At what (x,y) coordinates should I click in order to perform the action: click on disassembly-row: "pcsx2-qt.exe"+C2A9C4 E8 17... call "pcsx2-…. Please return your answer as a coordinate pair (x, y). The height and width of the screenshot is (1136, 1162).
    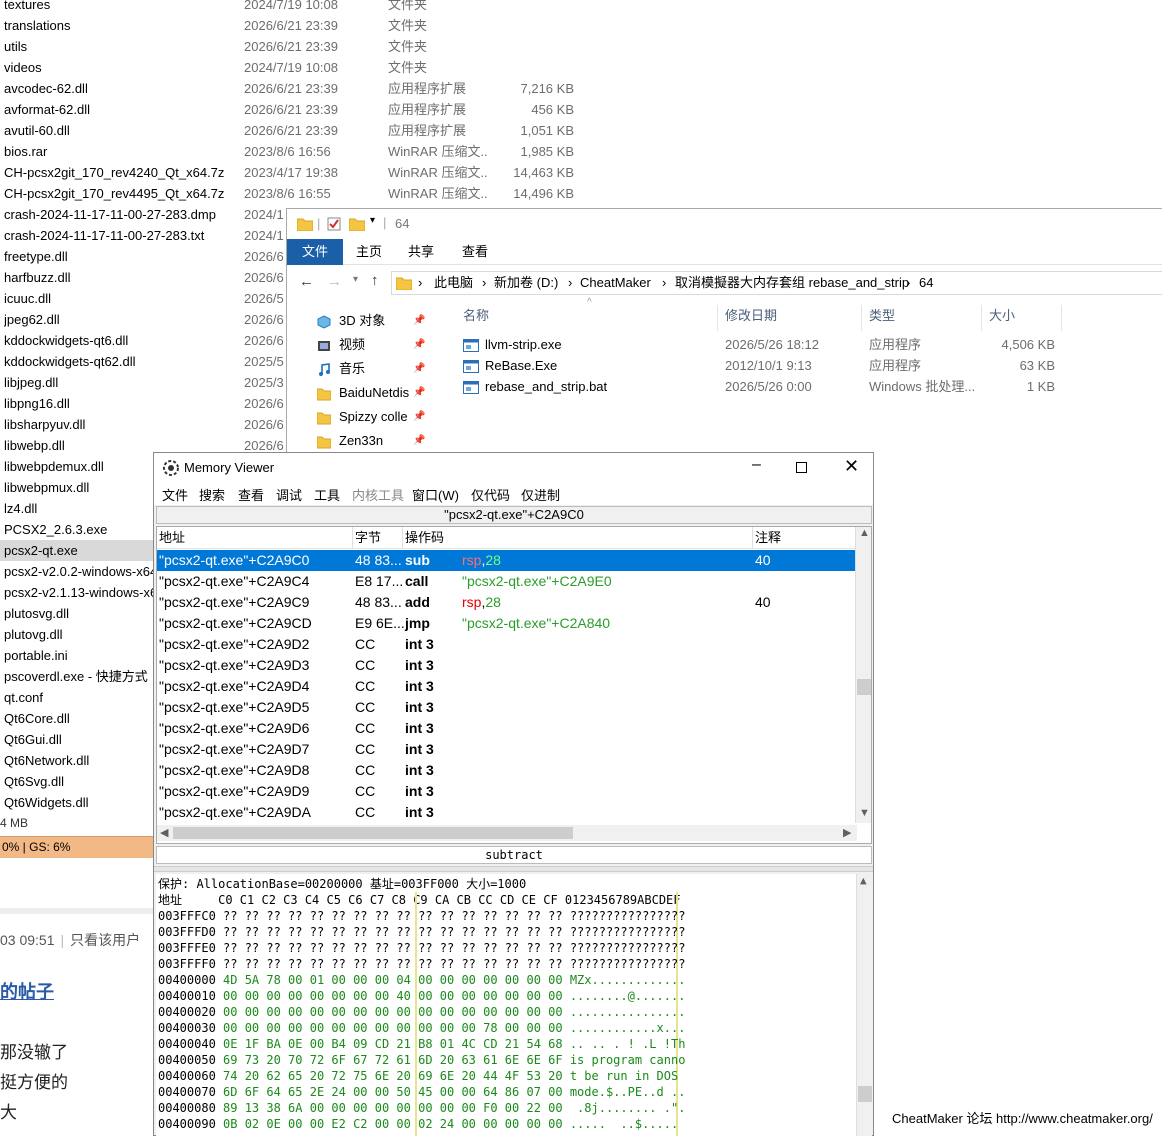
    Looking at the image, I should click on (507, 581).